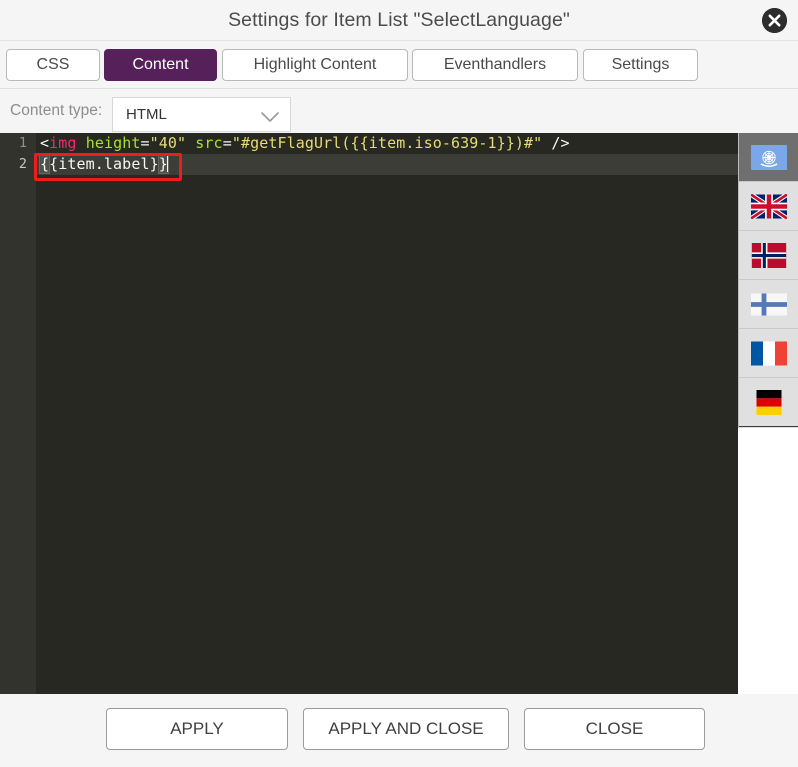  What do you see at coordinates (22, 164) in the screenshot?
I see `line-number-2: 2` at bounding box center [22, 164].